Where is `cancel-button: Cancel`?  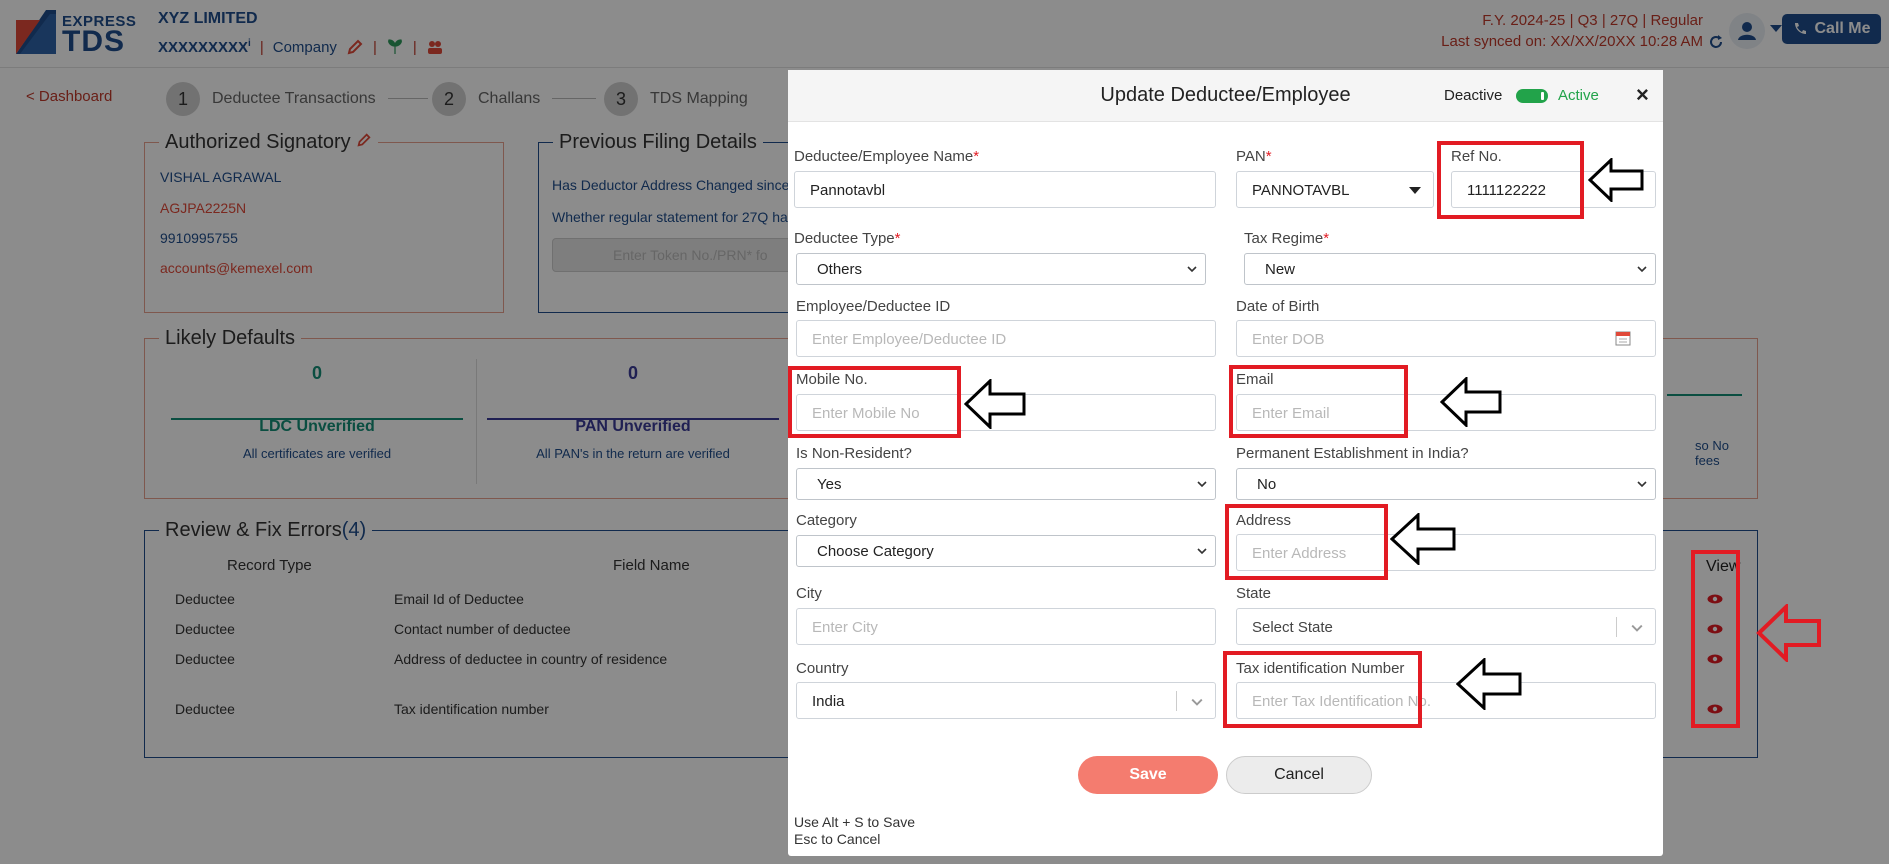 cancel-button: Cancel is located at coordinates (1299, 775).